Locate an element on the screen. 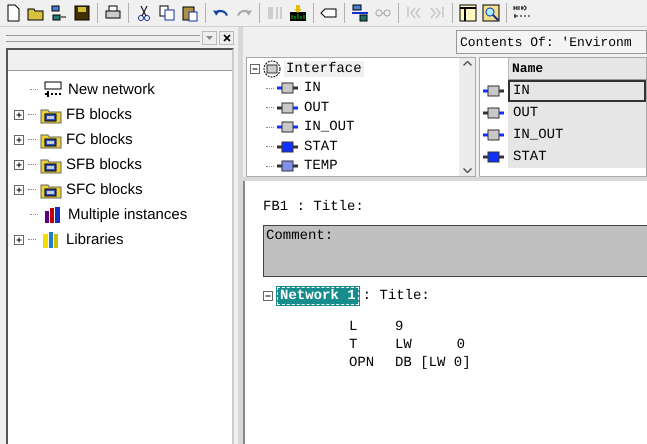 The image size is (647, 444). tree-item: IN_OUT is located at coordinates (329, 127).